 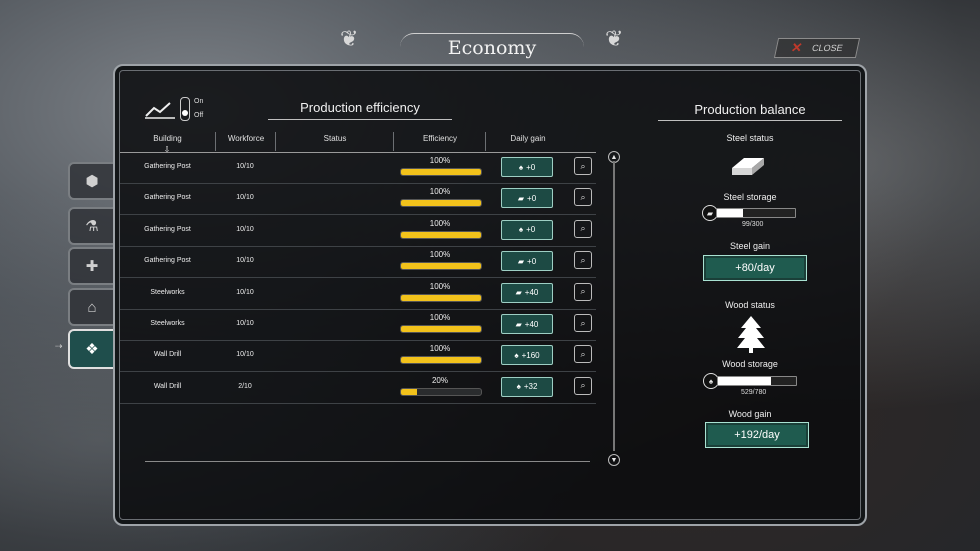 I want to click on sidebar-tab-house: ⌂, so click(x=92, y=307).